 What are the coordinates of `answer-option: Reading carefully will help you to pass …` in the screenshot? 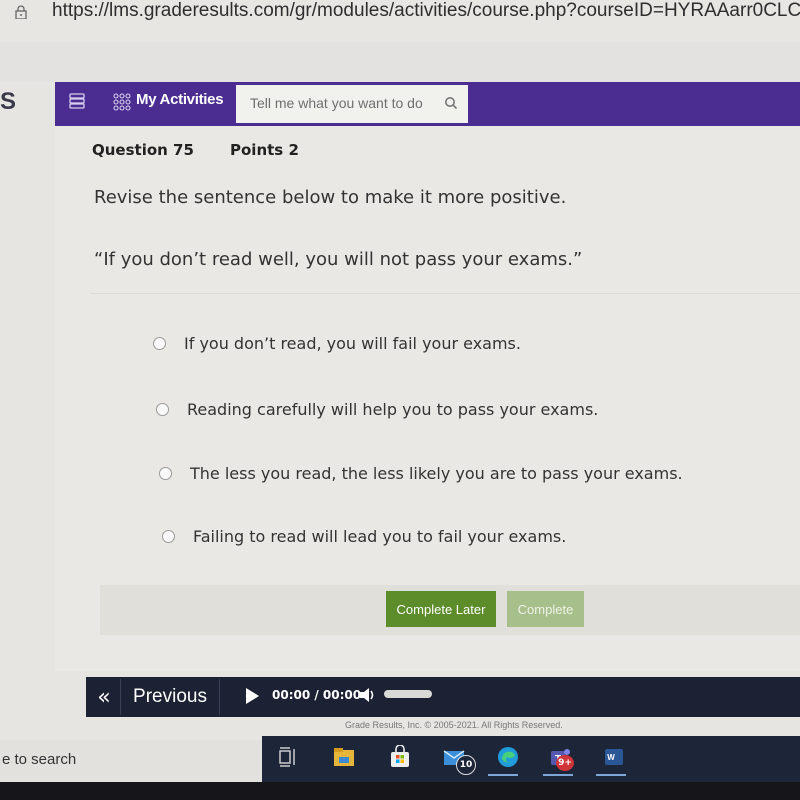 It's located at (377, 409).